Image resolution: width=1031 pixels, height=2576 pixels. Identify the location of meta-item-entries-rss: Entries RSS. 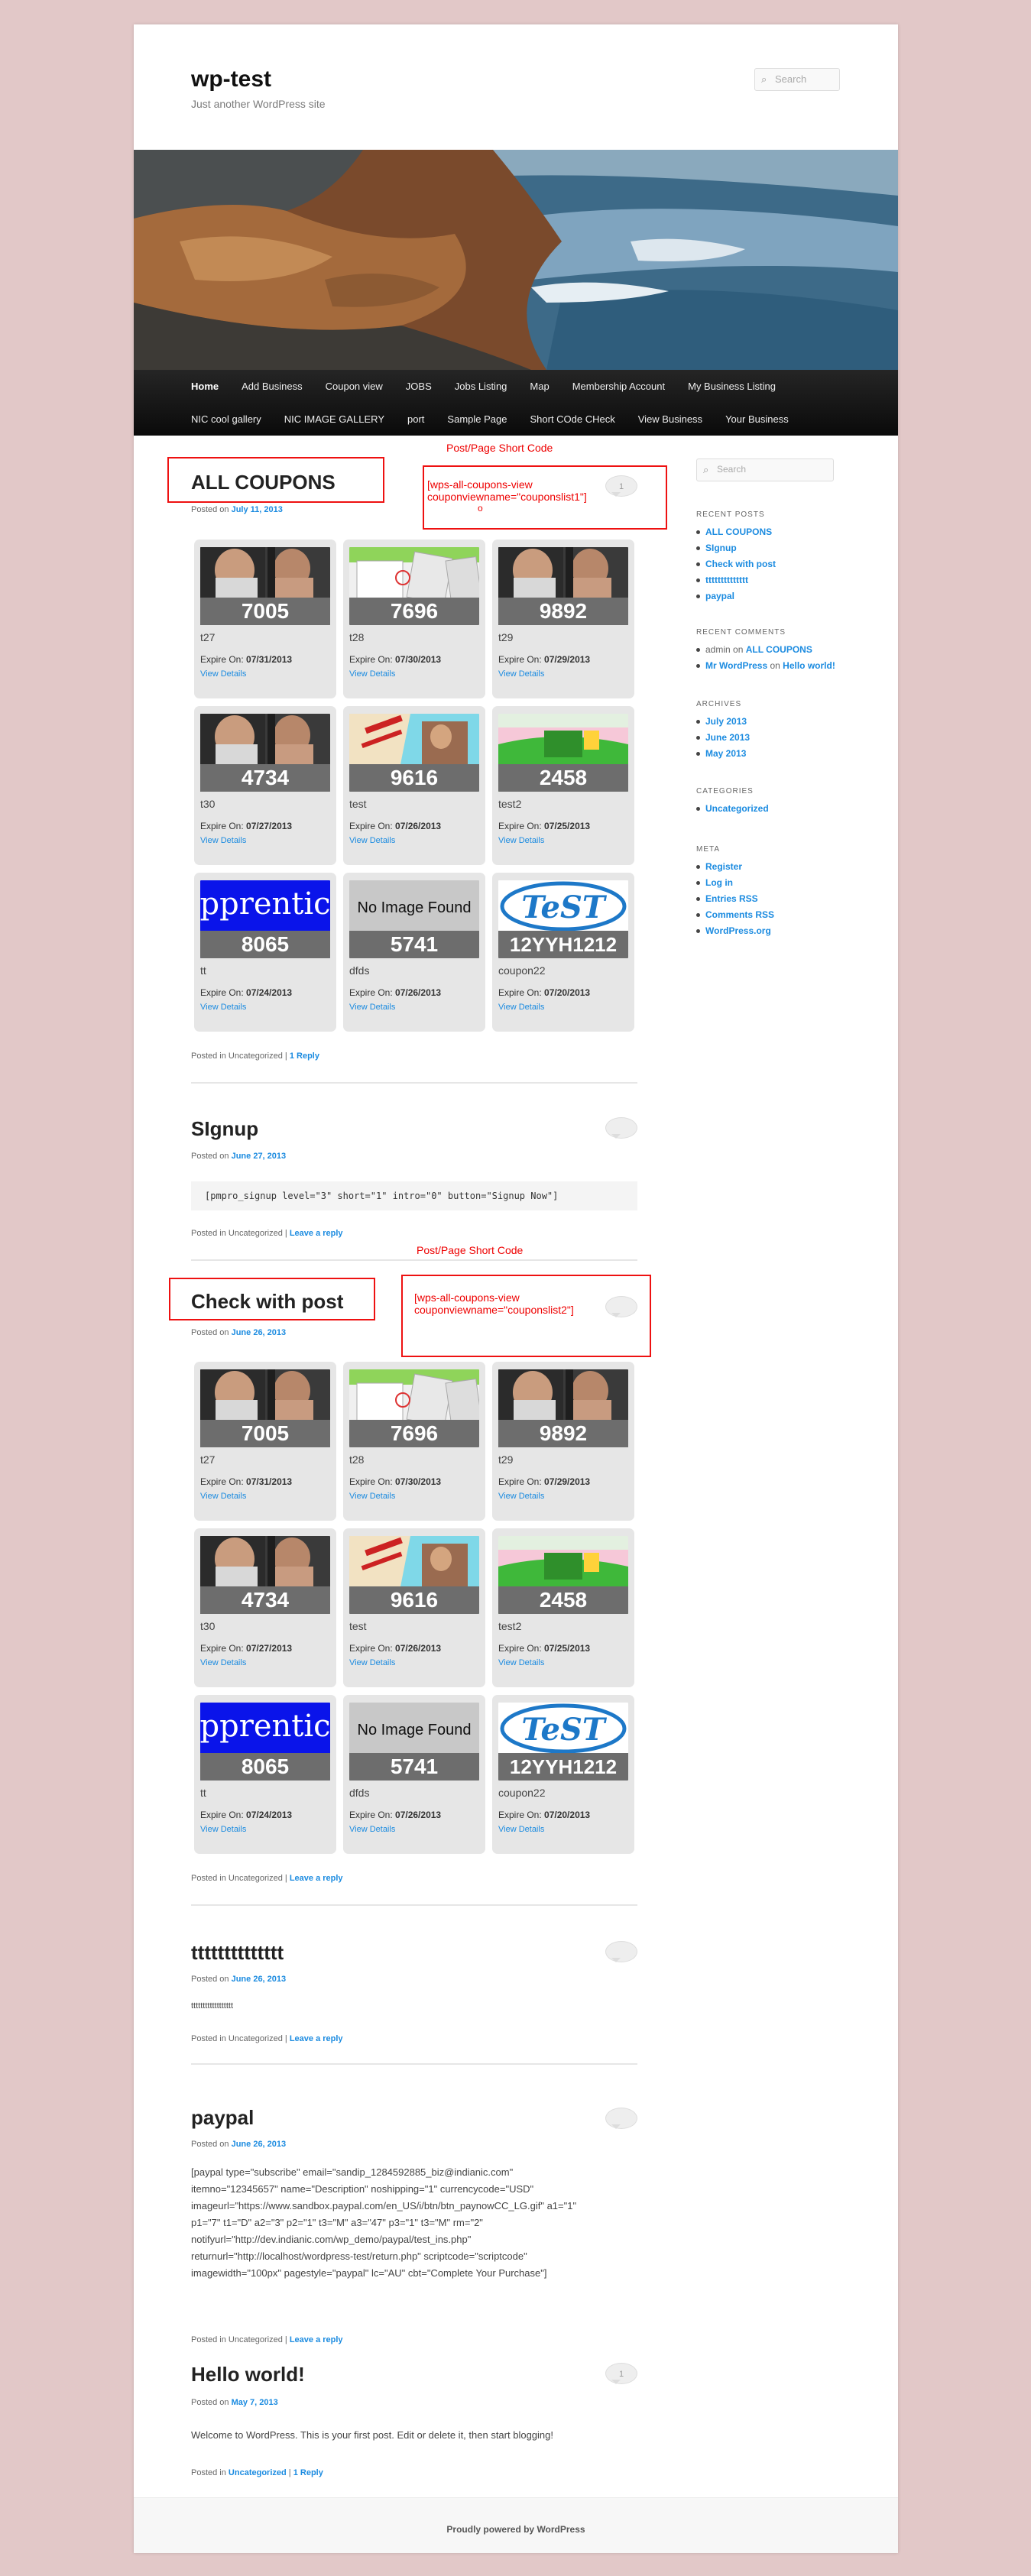
(735, 899).